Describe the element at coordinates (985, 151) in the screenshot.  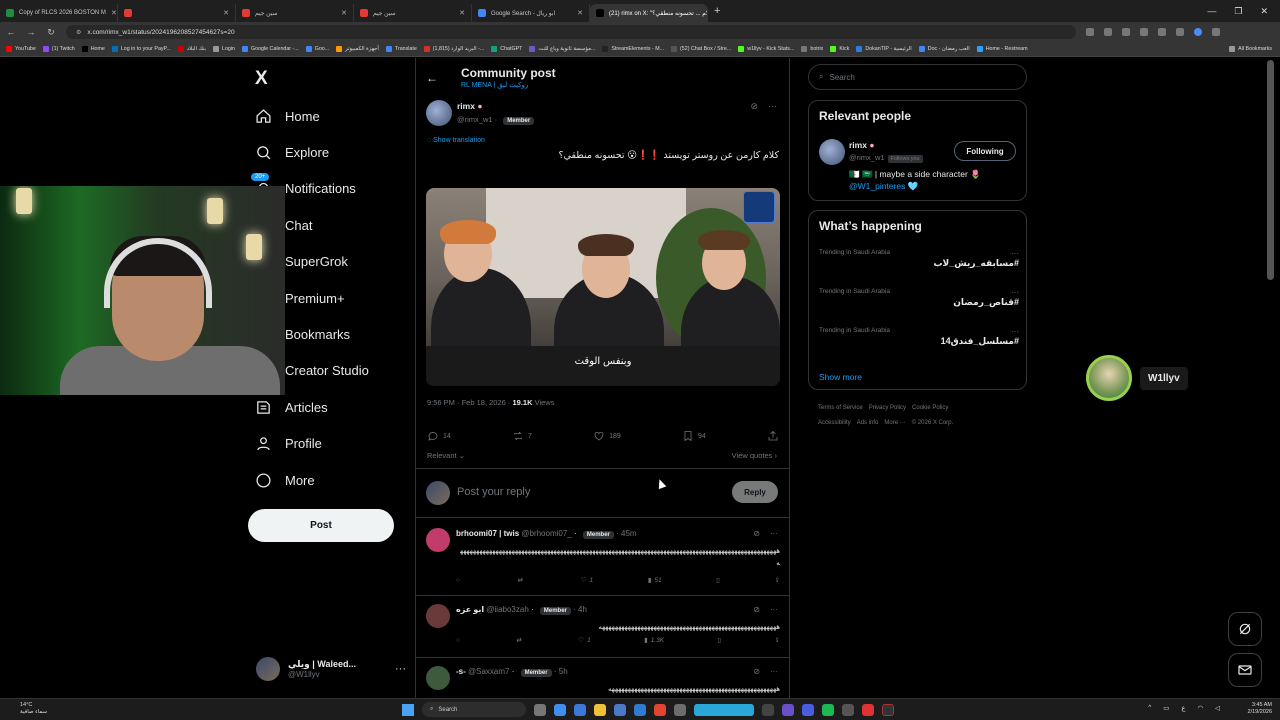
I see `following-button: Following` at that location.